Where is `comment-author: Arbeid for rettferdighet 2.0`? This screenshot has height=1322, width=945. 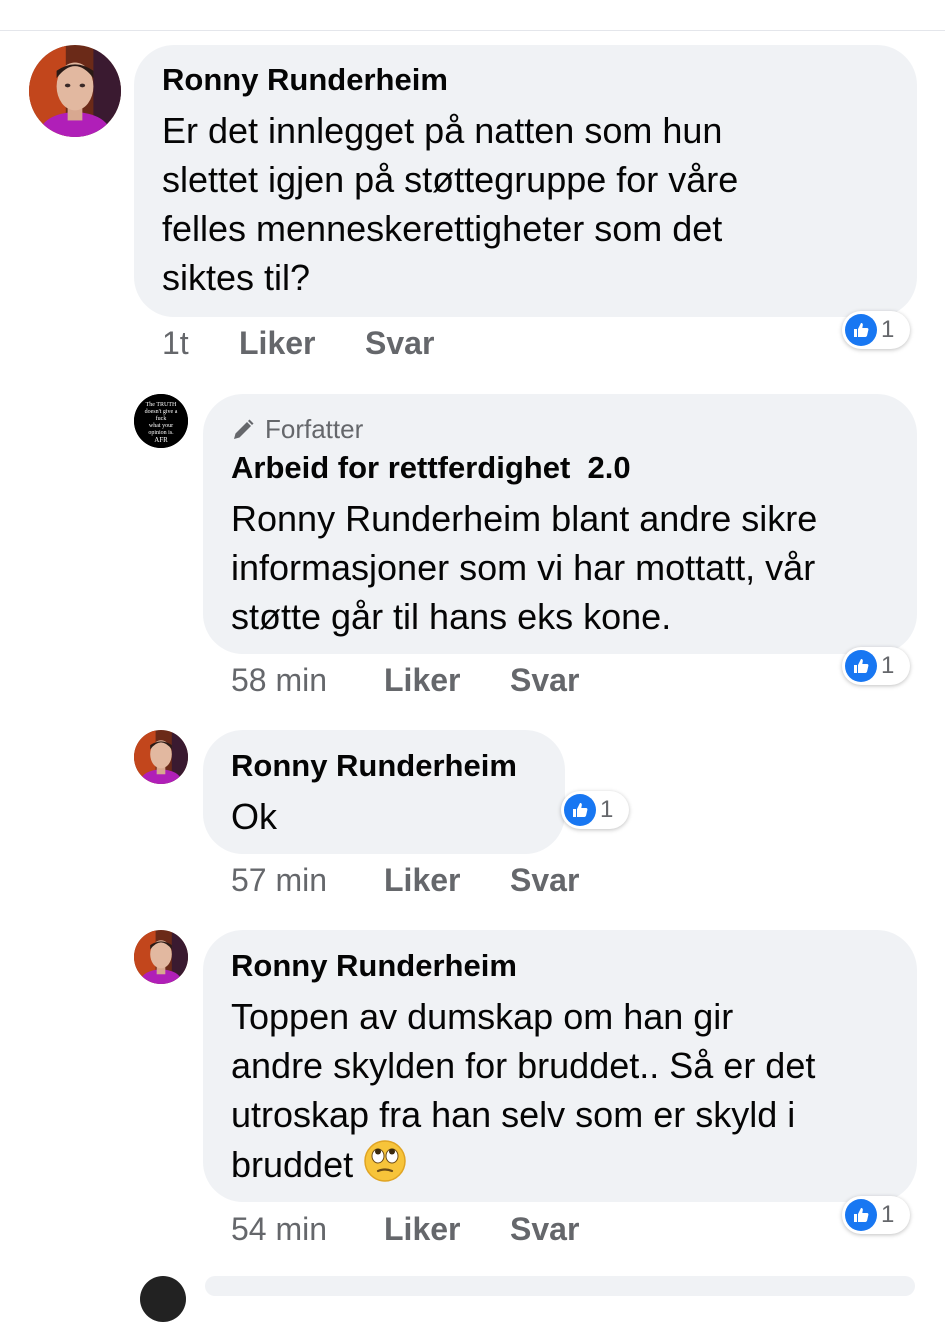 comment-author: Arbeid for rettferdighet 2.0 is located at coordinates (431, 468).